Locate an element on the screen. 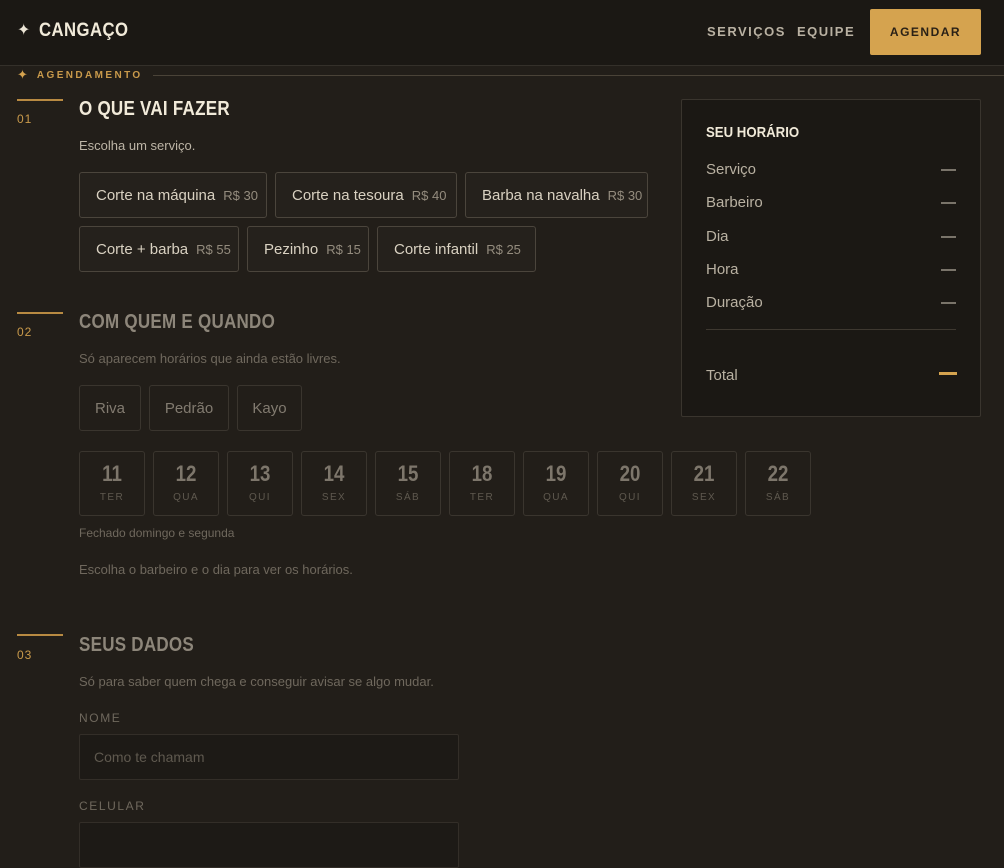  day-number: 18 is located at coordinates (482, 473).